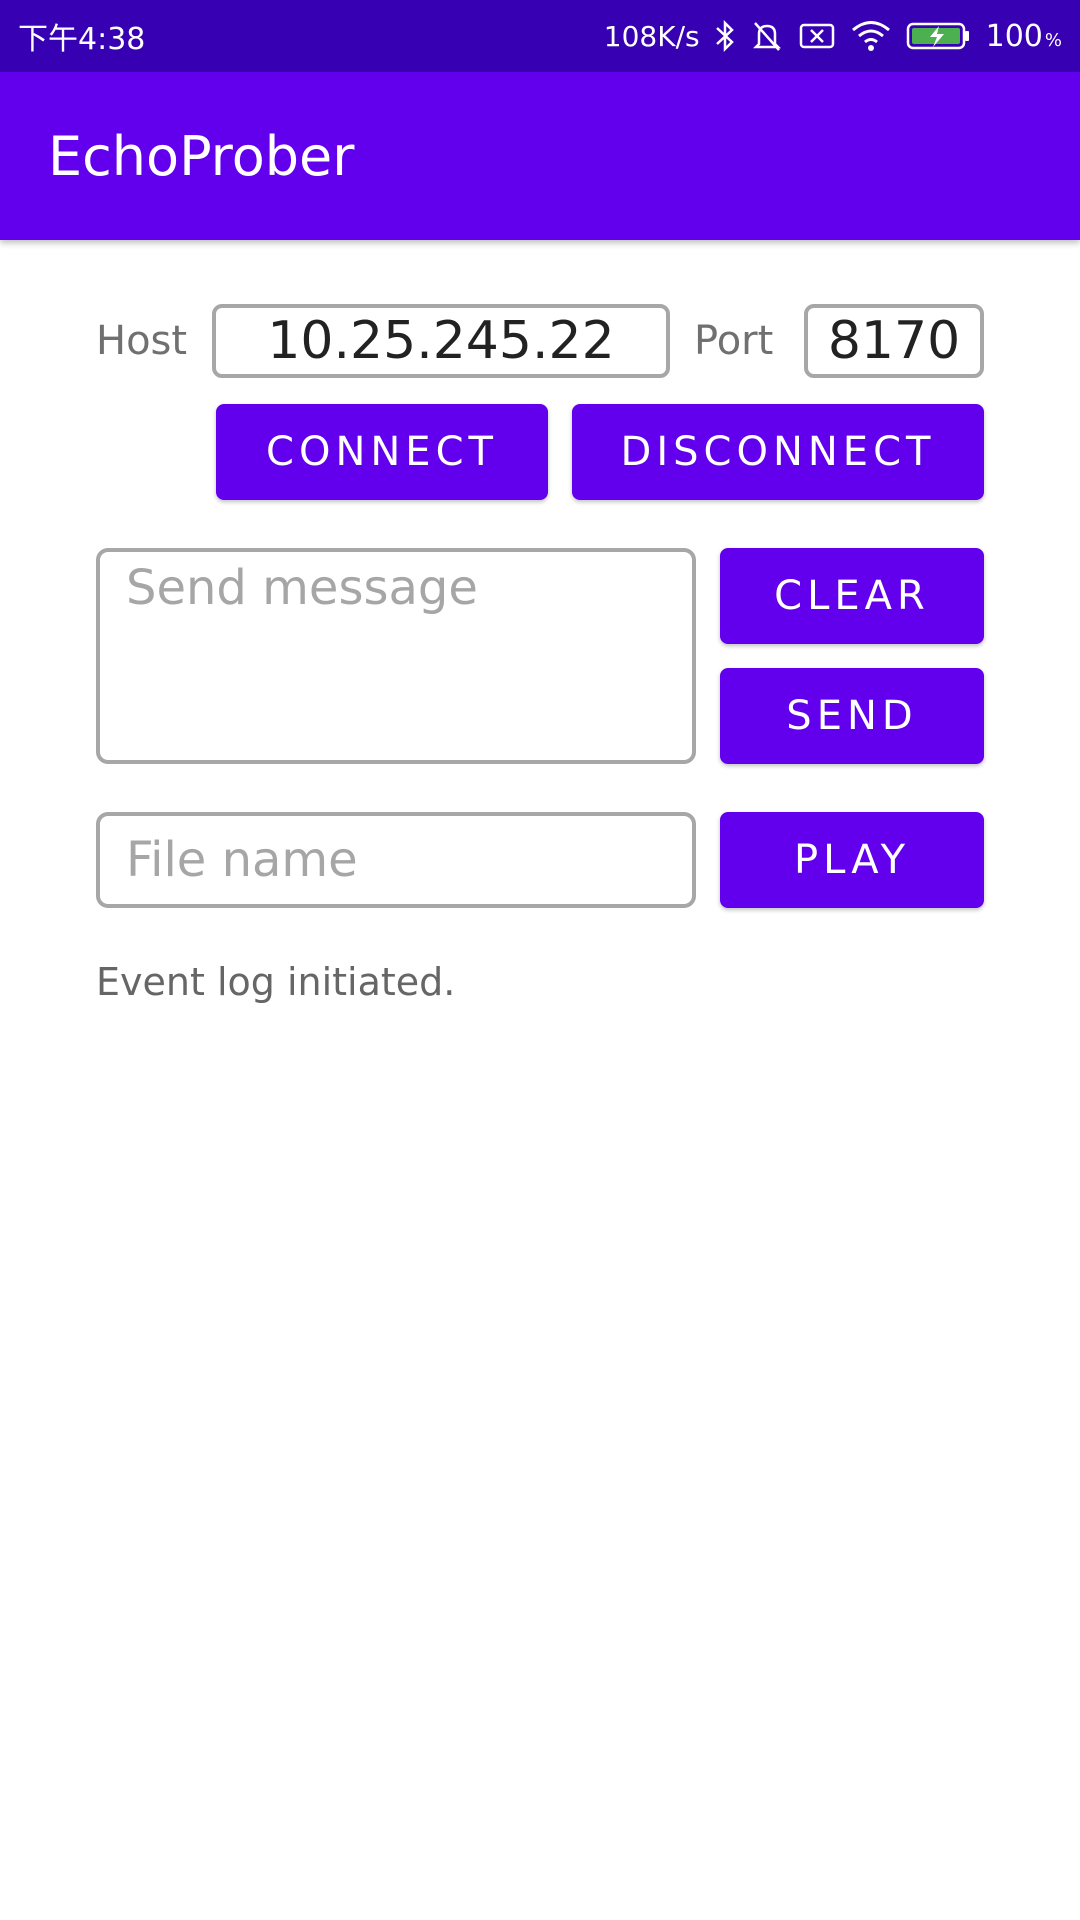 This screenshot has height=1920, width=1080. What do you see at coordinates (540, 36) in the screenshot?
I see `status-bar: 下午4:38 108K/s 100 %` at bounding box center [540, 36].